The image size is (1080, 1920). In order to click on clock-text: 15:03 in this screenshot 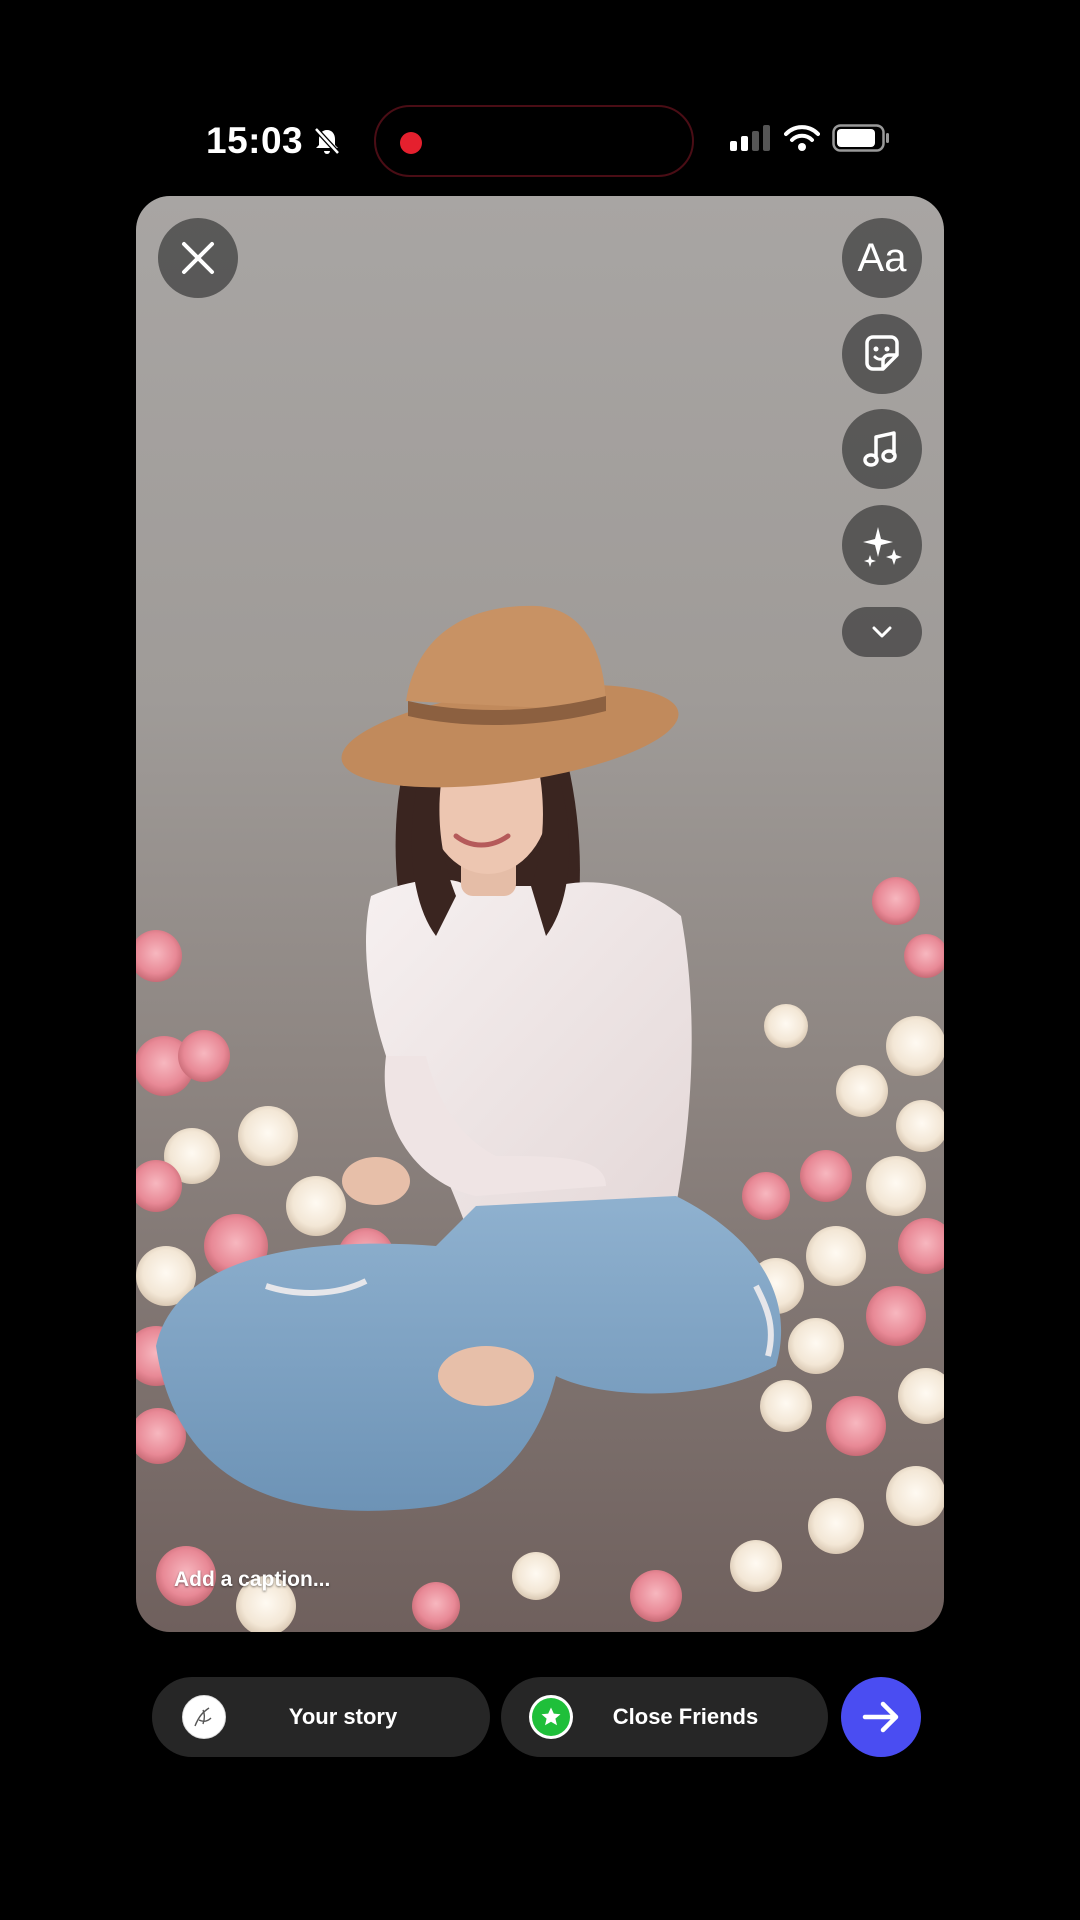, I will do `click(255, 140)`.